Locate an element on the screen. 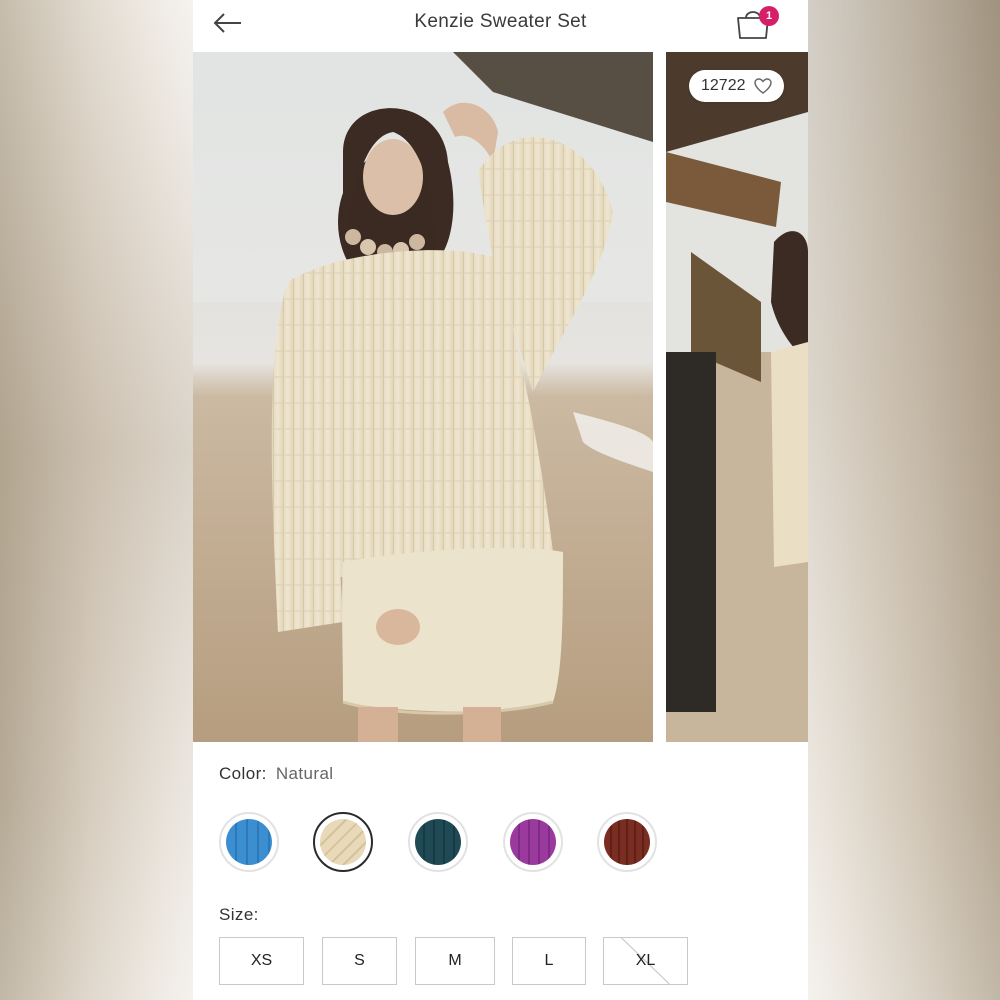 The height and width of the screenshot is (1000, 1000). model-photo-image is located at coordinates (737, 397).